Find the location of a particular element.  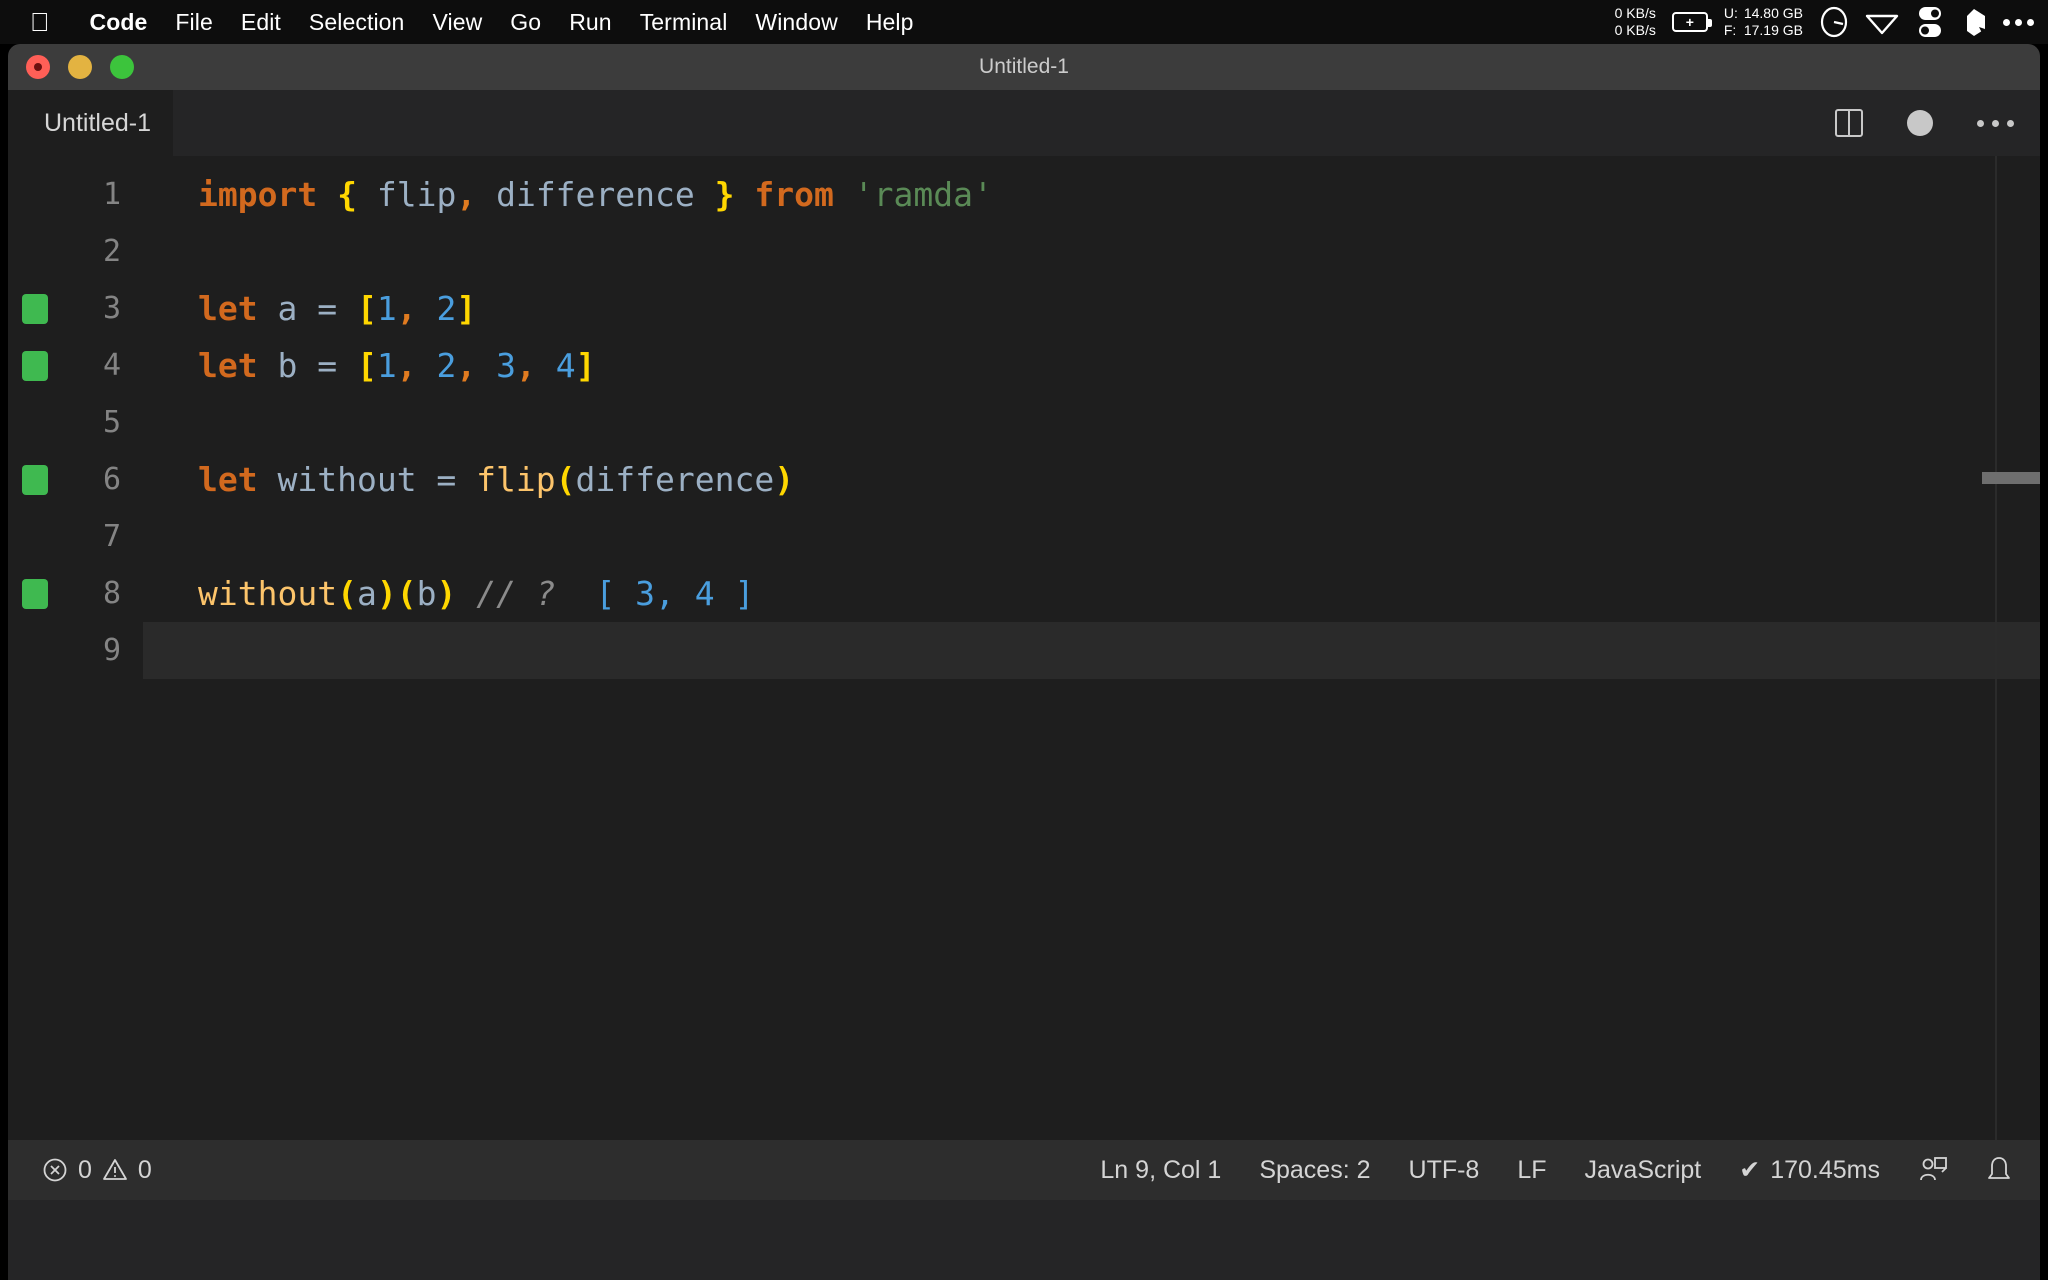

memory-used-value: 14.80 GB is located at coordinates (1773, 12).